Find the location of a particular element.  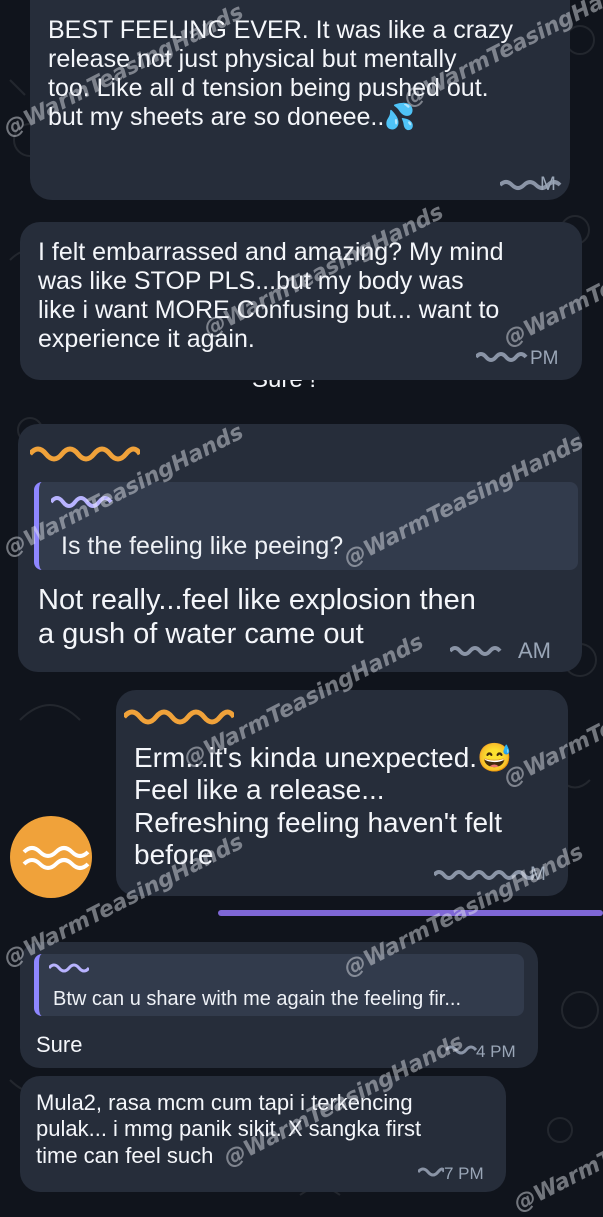

reply-quote-text: Is the feeling like peeing? is located at coordinates (202, 546).